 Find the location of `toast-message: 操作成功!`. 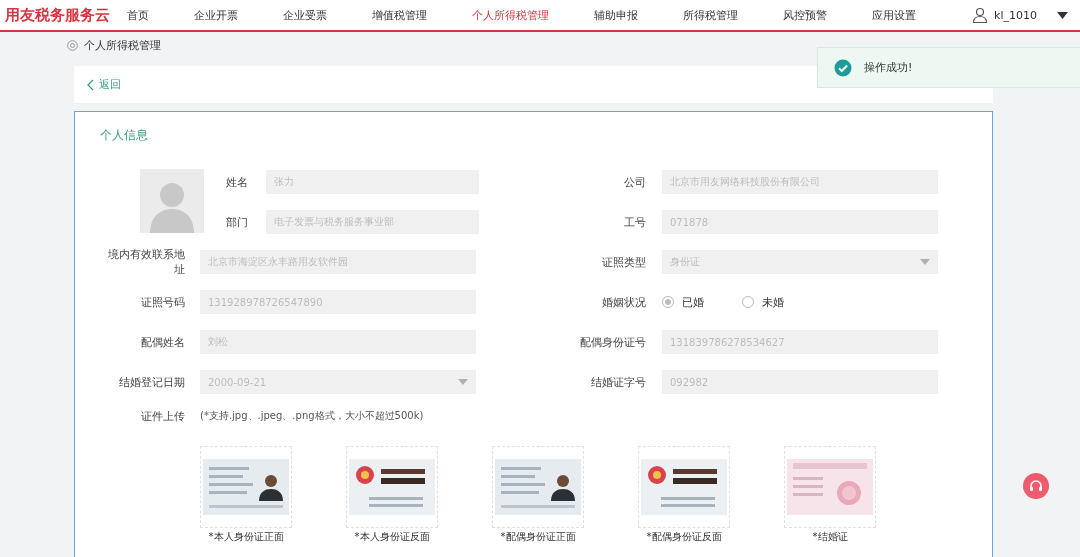

toast-message: 操作成功! is located at coordinates (888, 67).